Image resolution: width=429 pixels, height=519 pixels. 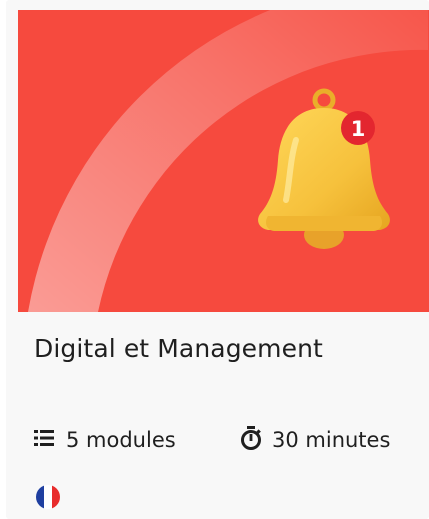 What do you see at coordinates (178, 348) in the screenshot?
I see `course-title: Digital et Management` at bounding box center [178, 348].